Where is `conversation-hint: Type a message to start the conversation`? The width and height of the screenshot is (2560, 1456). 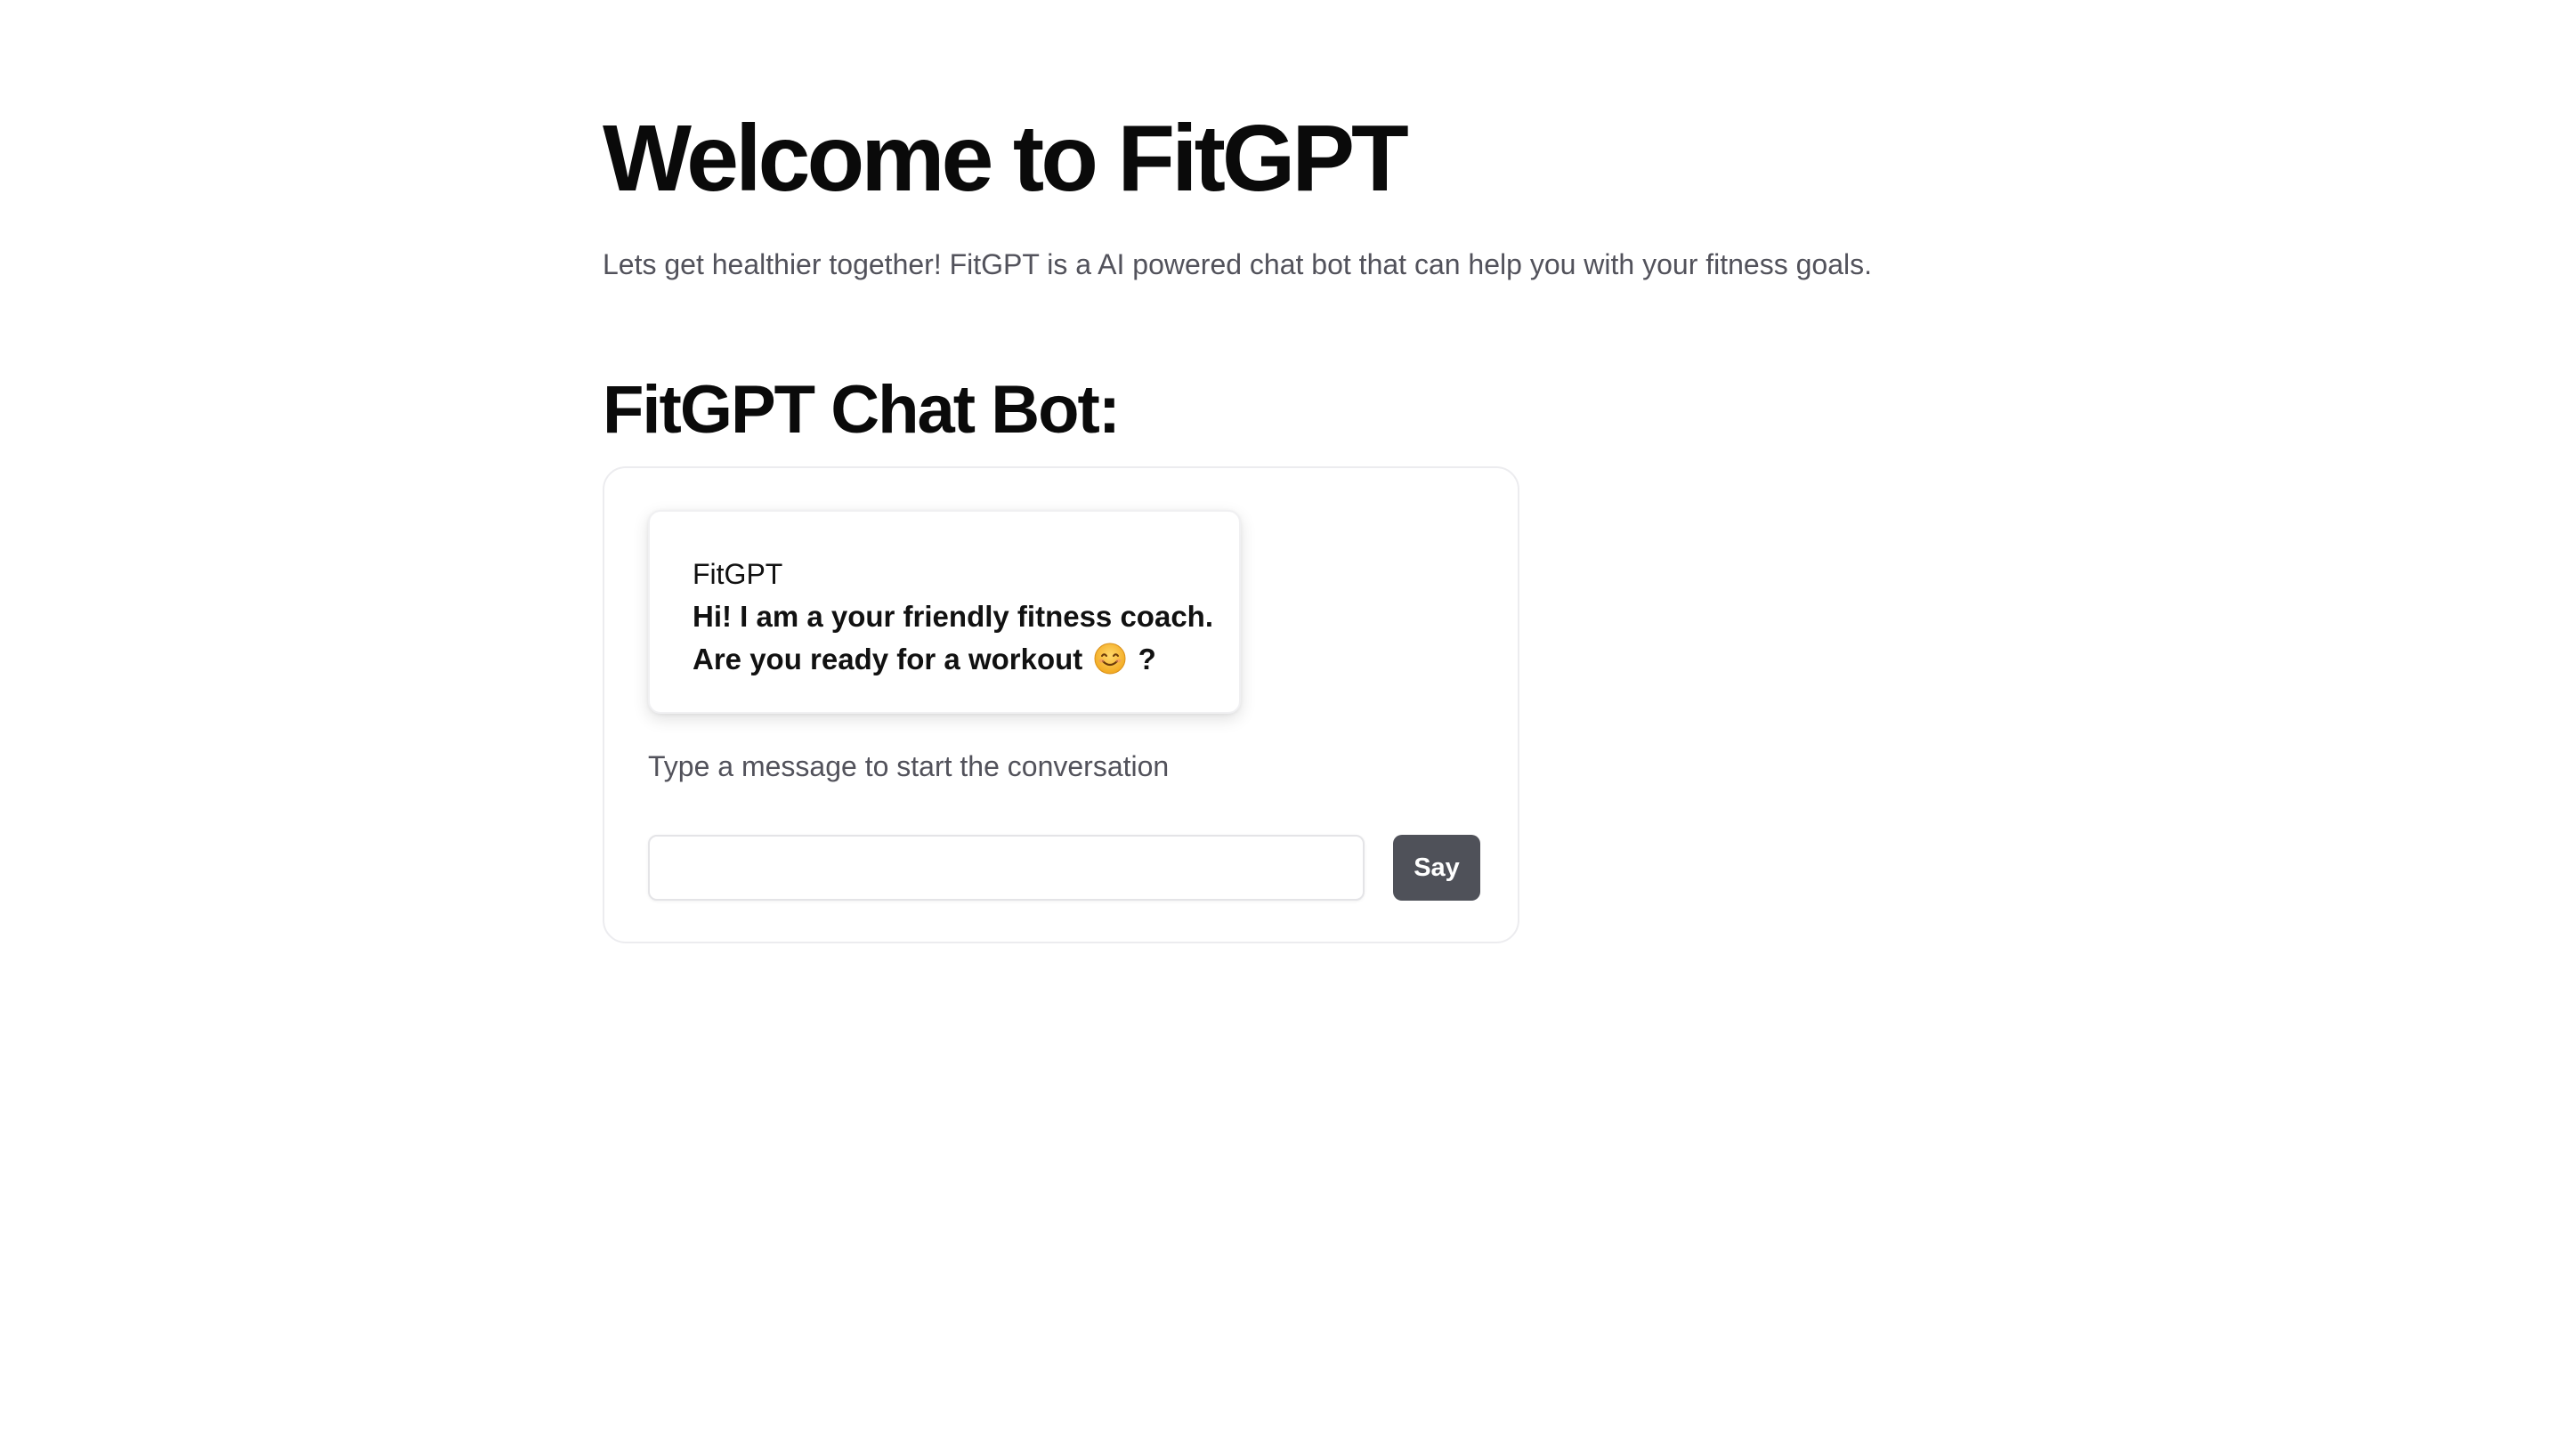
conversation-hint: Type a message to start the conversation is located at coordinates (909, 766).